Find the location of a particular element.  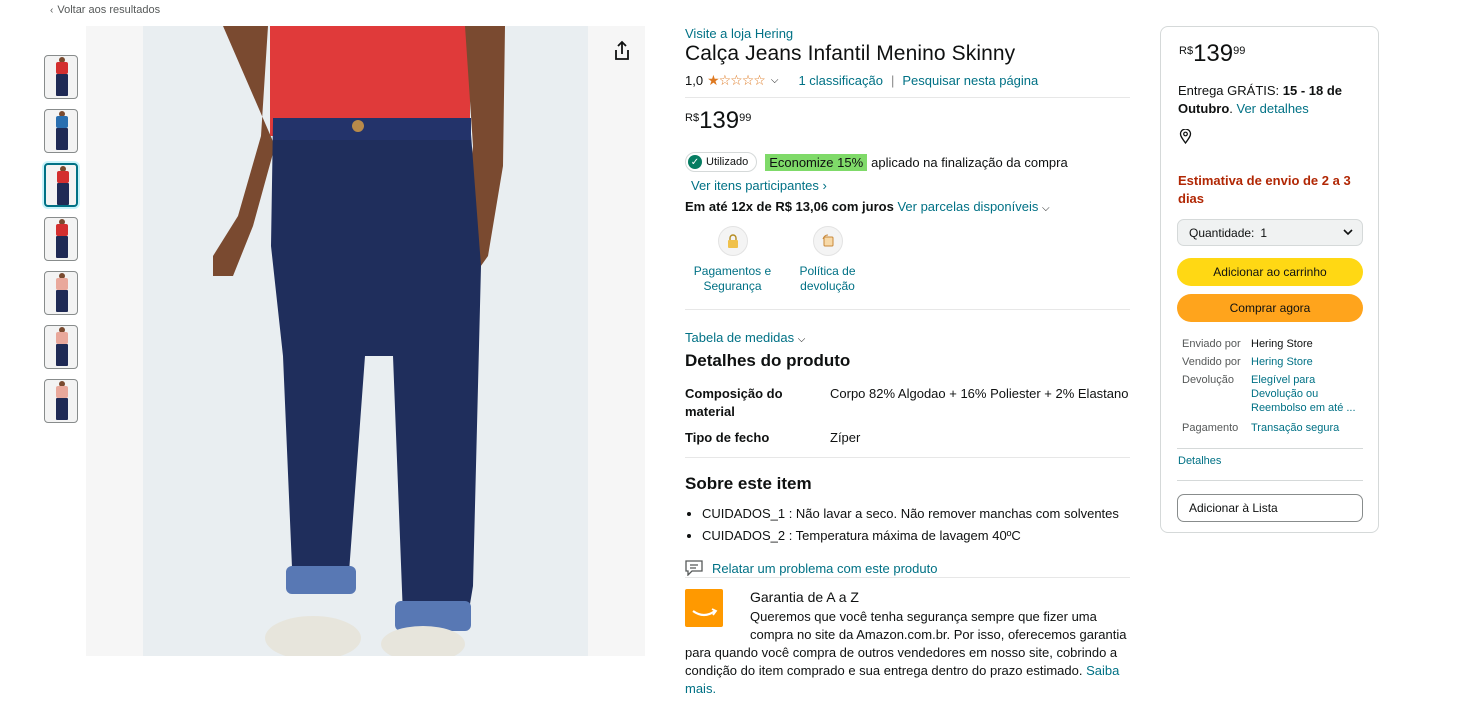

buy-now-button: Comprar agora is located at coordinates (1270, 308).